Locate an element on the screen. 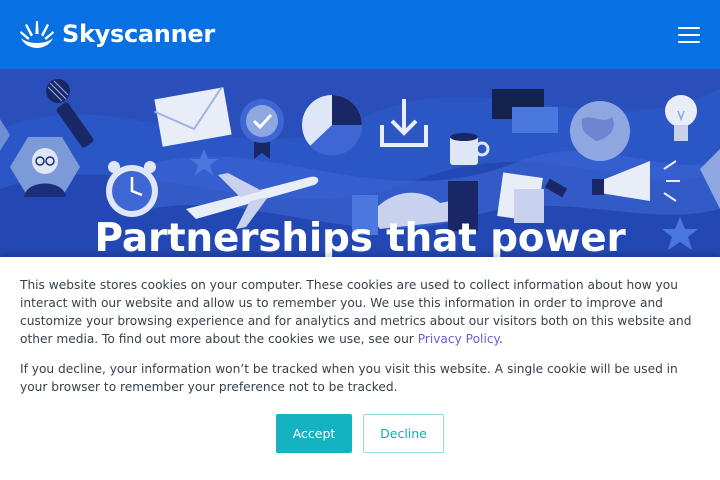  privacy-policy-link: Privacy Policy is located at coordinates (458, 339).